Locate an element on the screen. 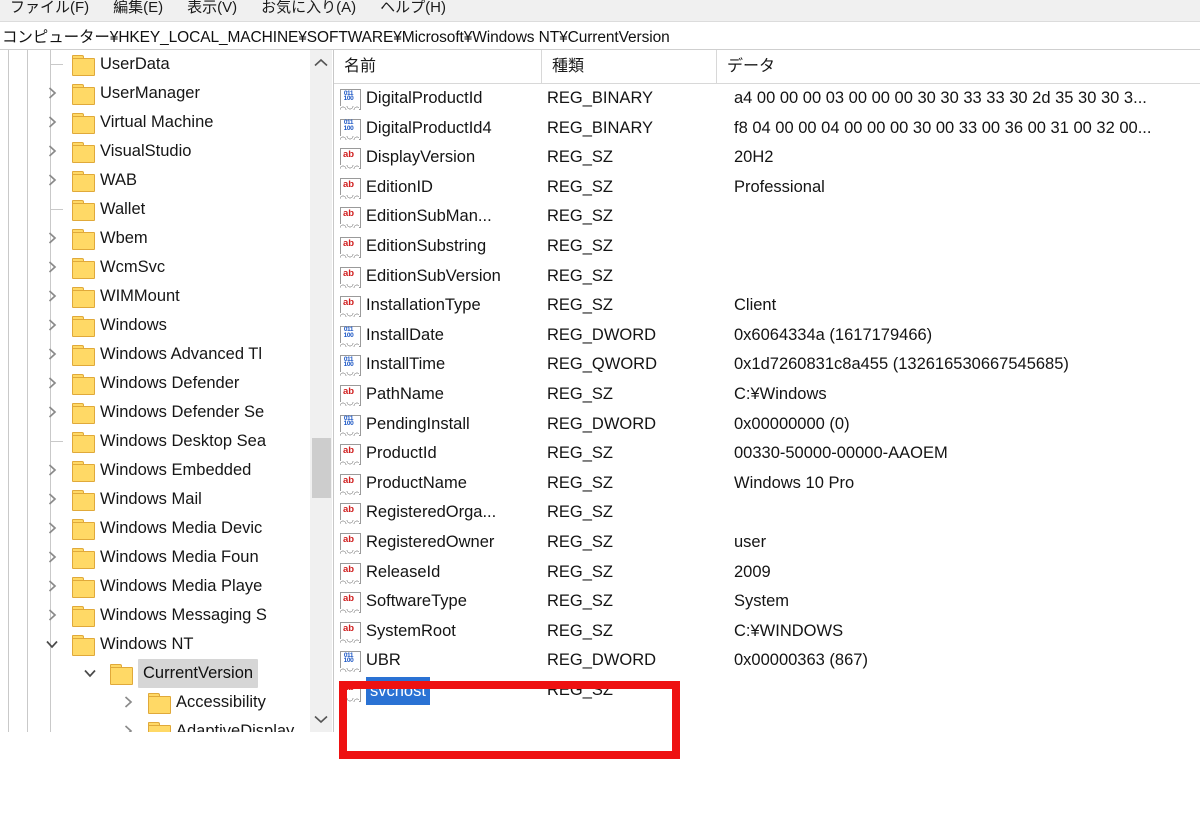 Image resolution: width=1200 pixels, height=818 pixels. tree-item-windows-defender: Windows Defender is located at coordinates (155, 383).